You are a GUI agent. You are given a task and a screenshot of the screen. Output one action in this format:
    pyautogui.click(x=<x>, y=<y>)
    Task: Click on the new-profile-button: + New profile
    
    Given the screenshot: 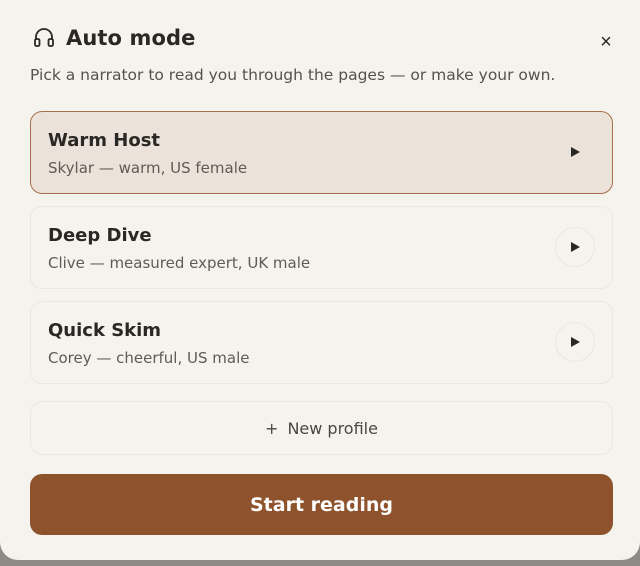 What is the action you would take?
    pyautogui.click(x=321, y=428)
    